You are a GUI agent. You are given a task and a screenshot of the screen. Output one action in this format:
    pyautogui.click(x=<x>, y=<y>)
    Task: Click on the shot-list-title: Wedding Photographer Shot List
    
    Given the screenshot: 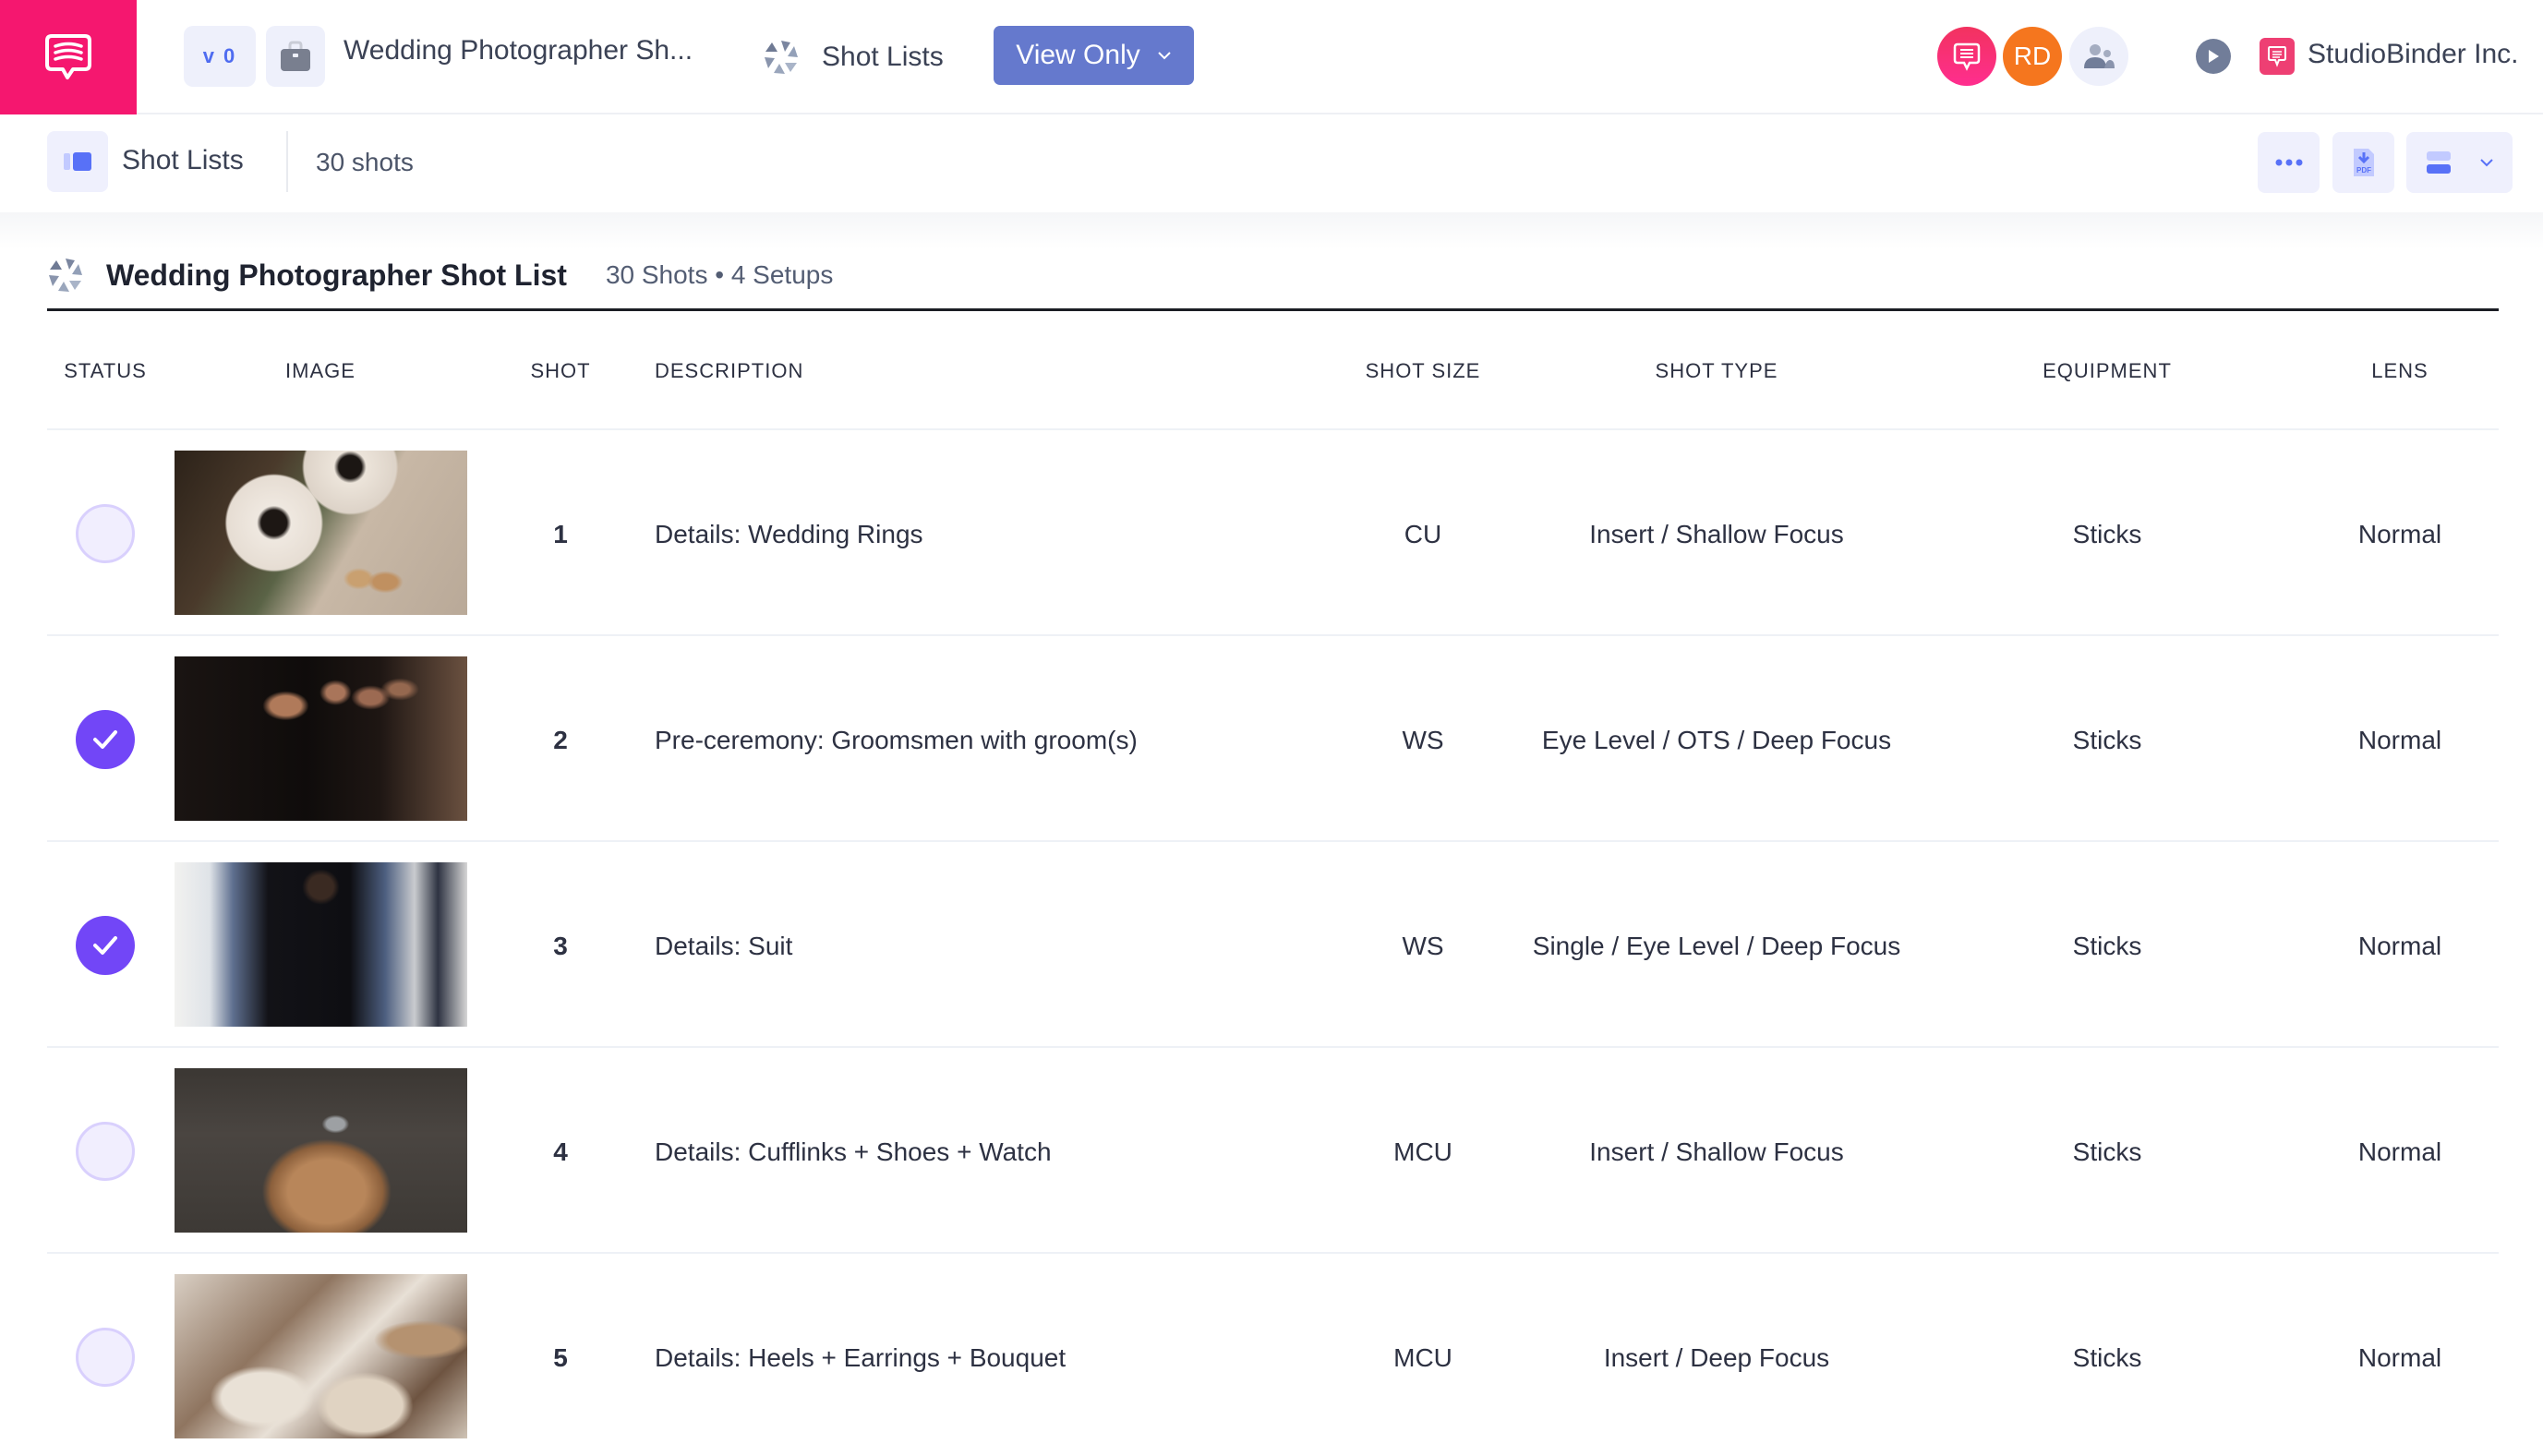 What is the action you would take?
    pyautogui.click(x=336, y=275)
    